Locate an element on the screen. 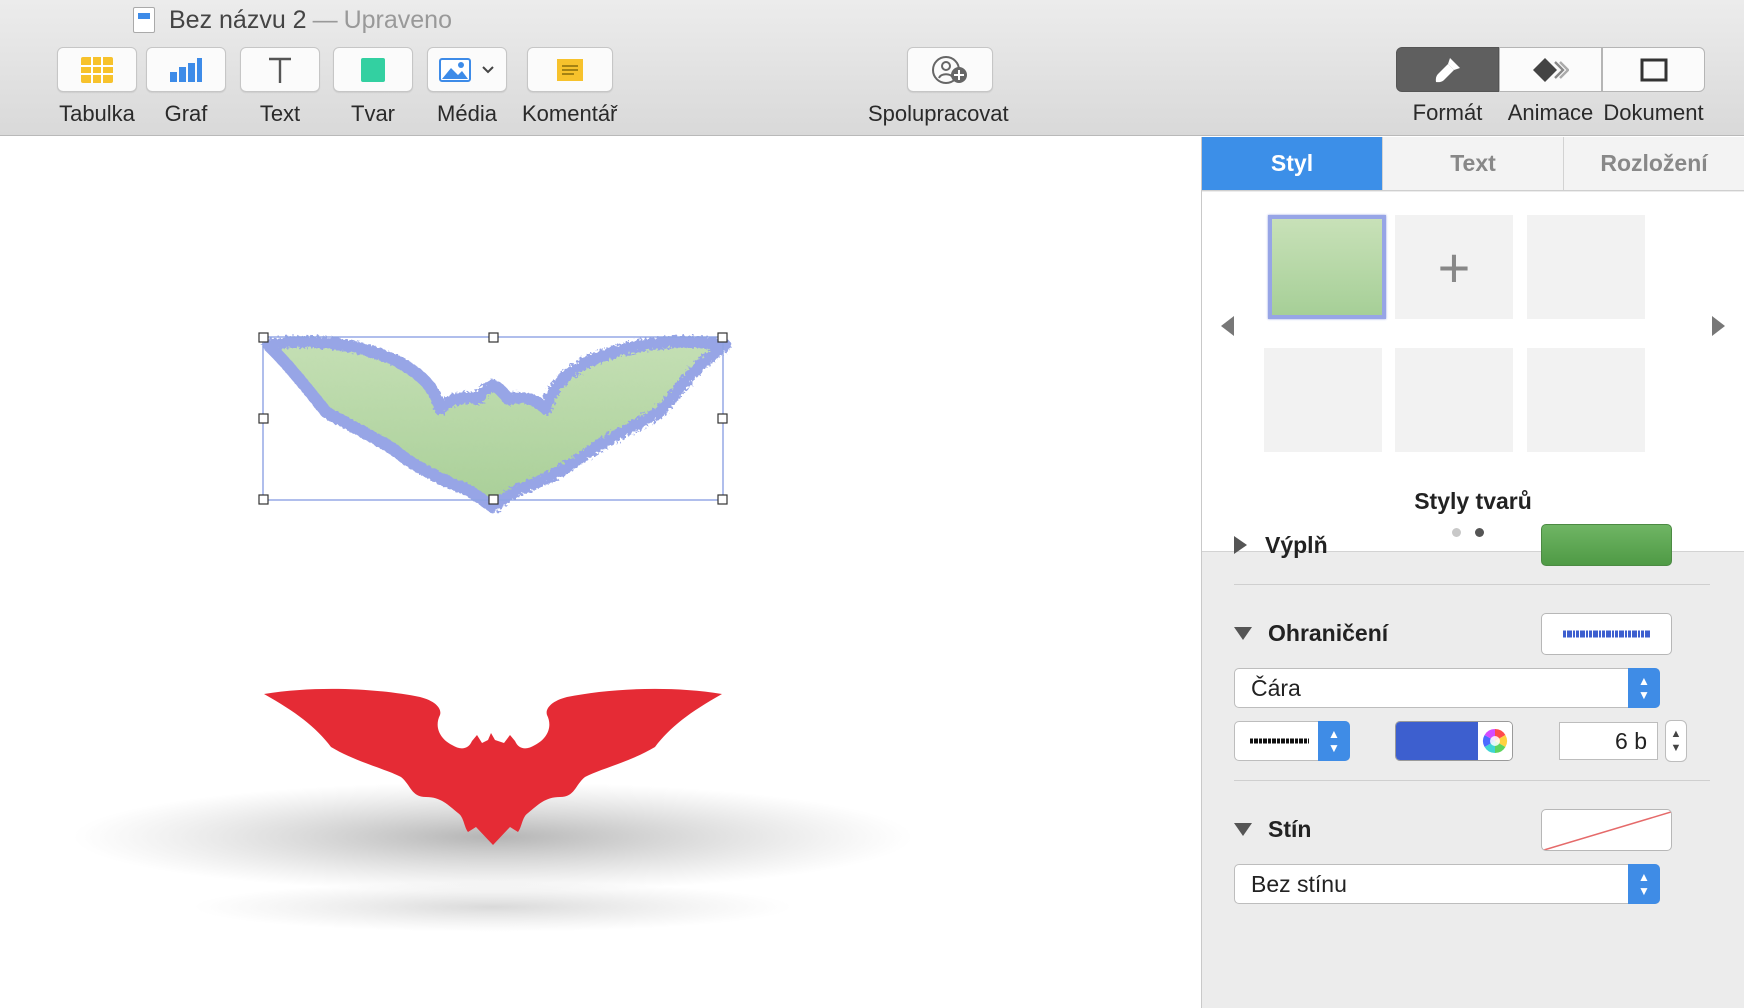 Image resolution: width=1744 pixels, height=1008 pixels. tab-text: Text is located at coordinates (1473, 163).